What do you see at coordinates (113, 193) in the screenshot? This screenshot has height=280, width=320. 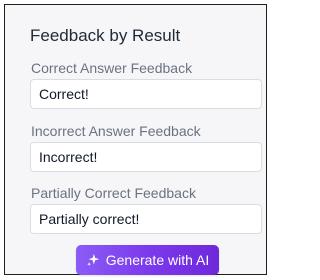 I see `partial-feedback-label: Partially Correct Feedback` at bounding box center [113, 193].